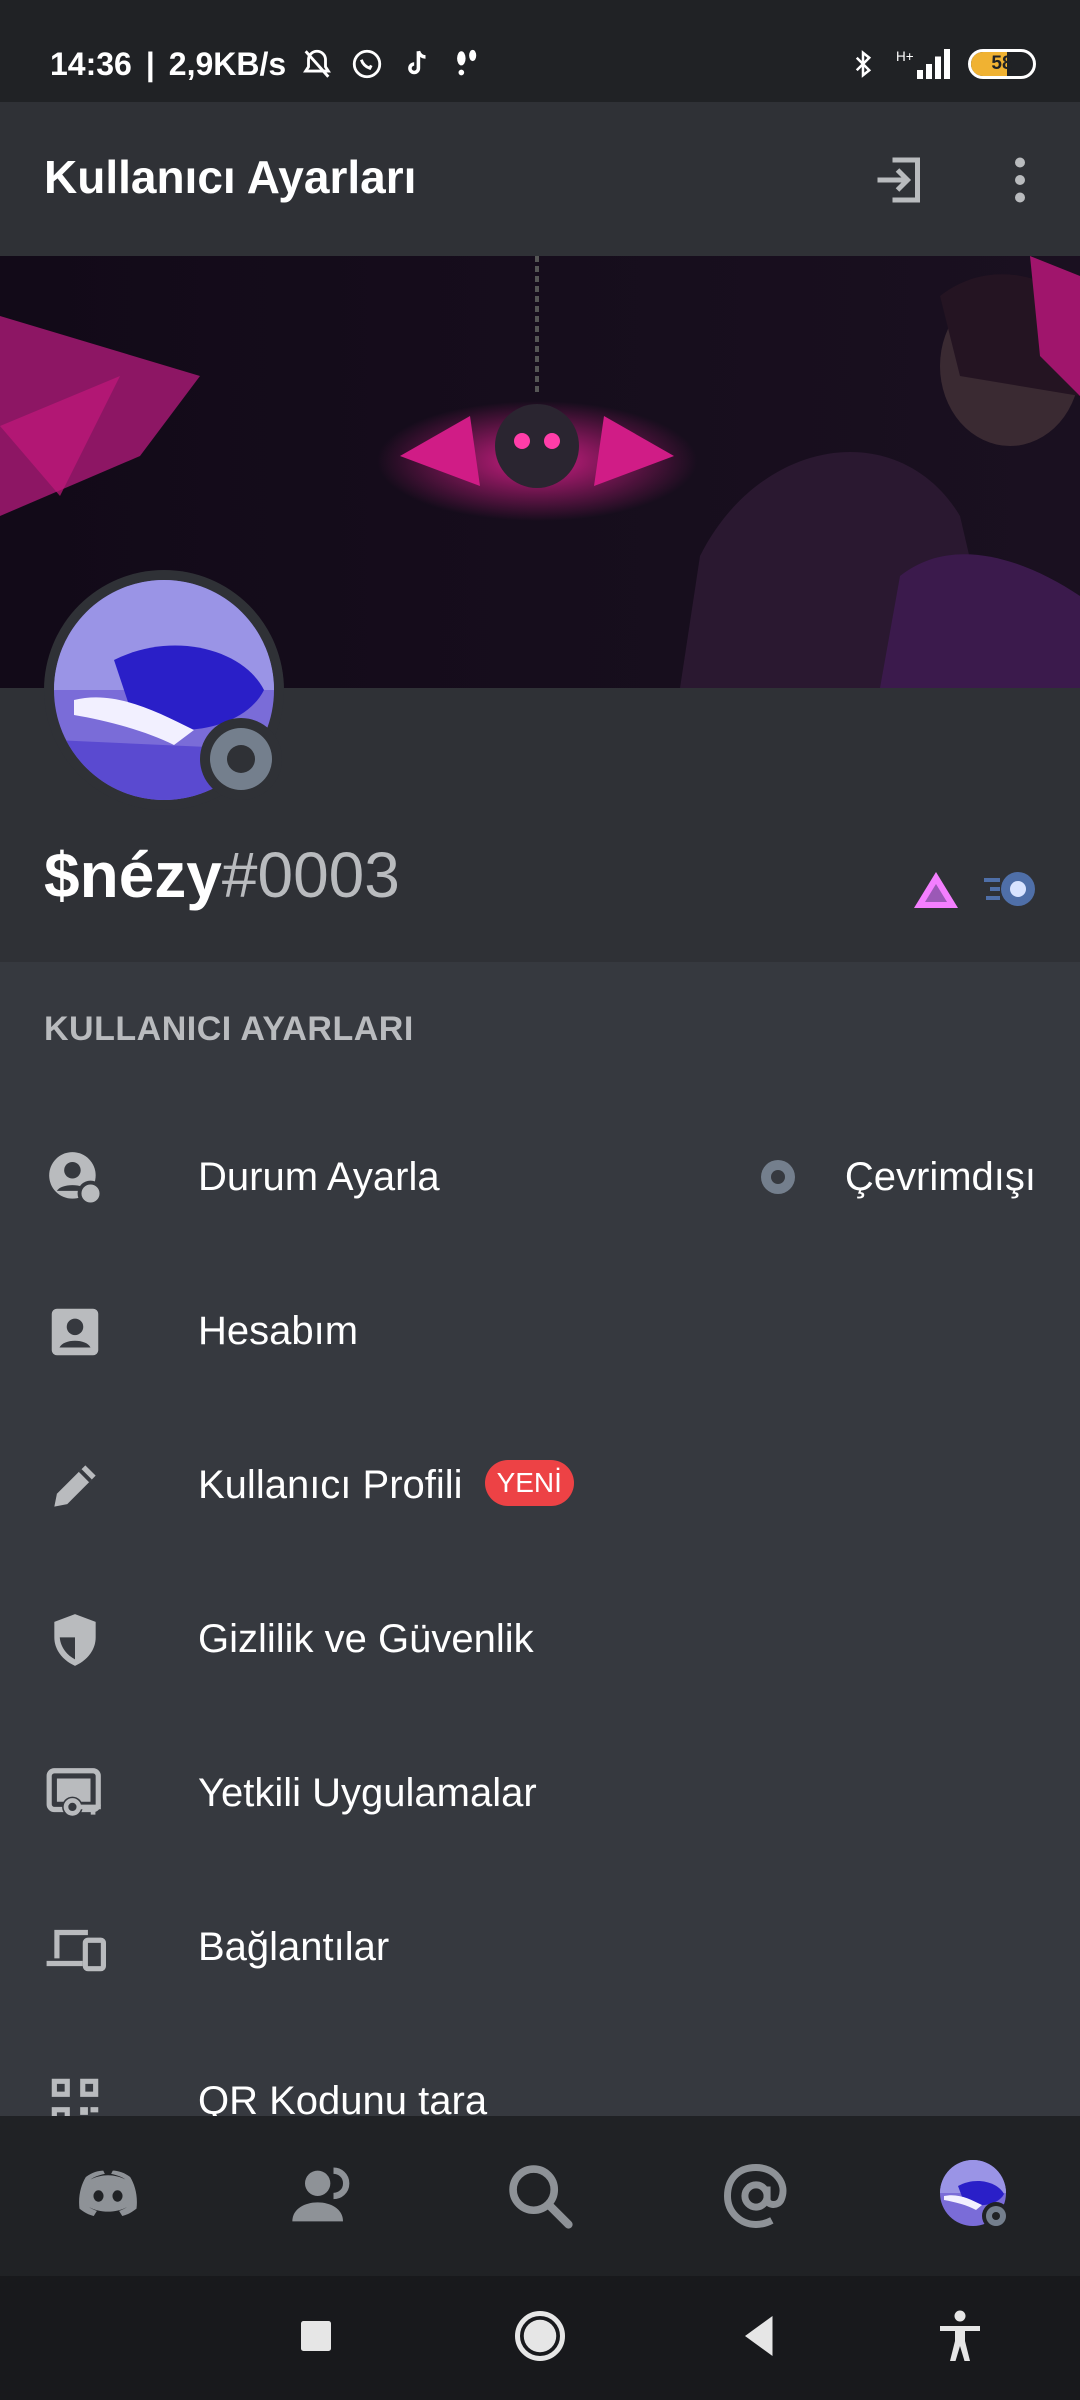  Describe the element at coordinates (540, 179) in the screenshot. I see `top-app-bar: Kullanıcı Ayarları` at that location.